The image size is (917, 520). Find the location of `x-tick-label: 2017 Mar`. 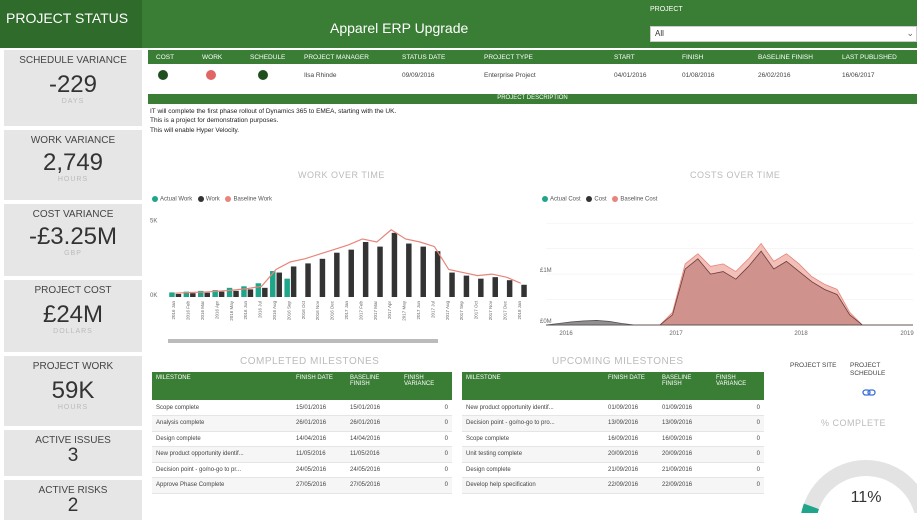

x-tick-label: 2017 Mar is located at coordinates (375, 311).